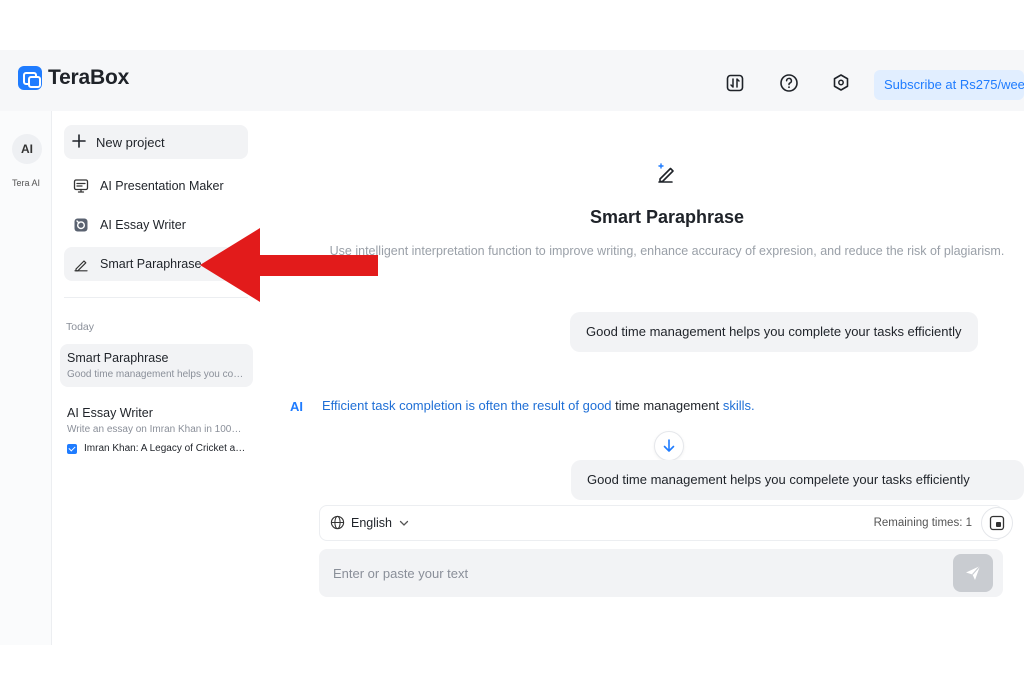 Image resolution: width=1024 pixels, height=683 pixels. What do you see at coordinates (404, 523) in the screenshot?
I see `chevron-down-icon` at bounding box center [404, 523].